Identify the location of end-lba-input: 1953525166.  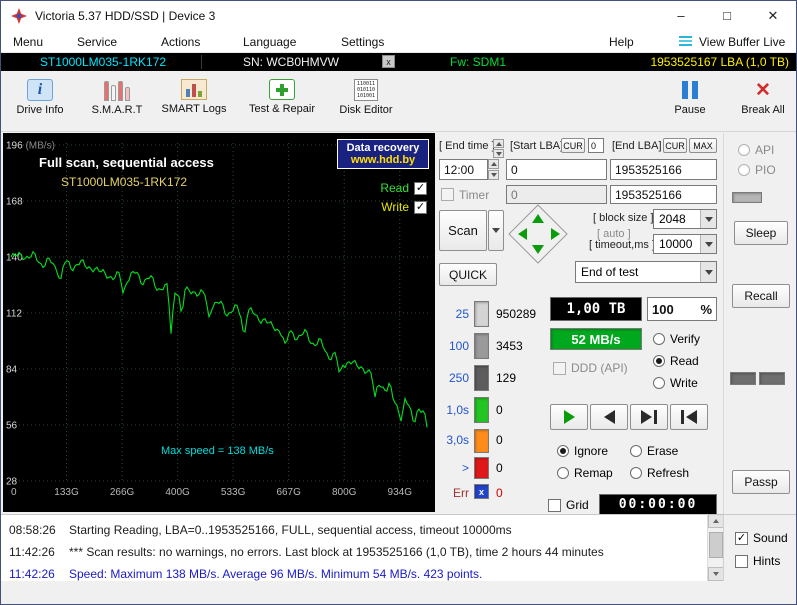
(663, 169).